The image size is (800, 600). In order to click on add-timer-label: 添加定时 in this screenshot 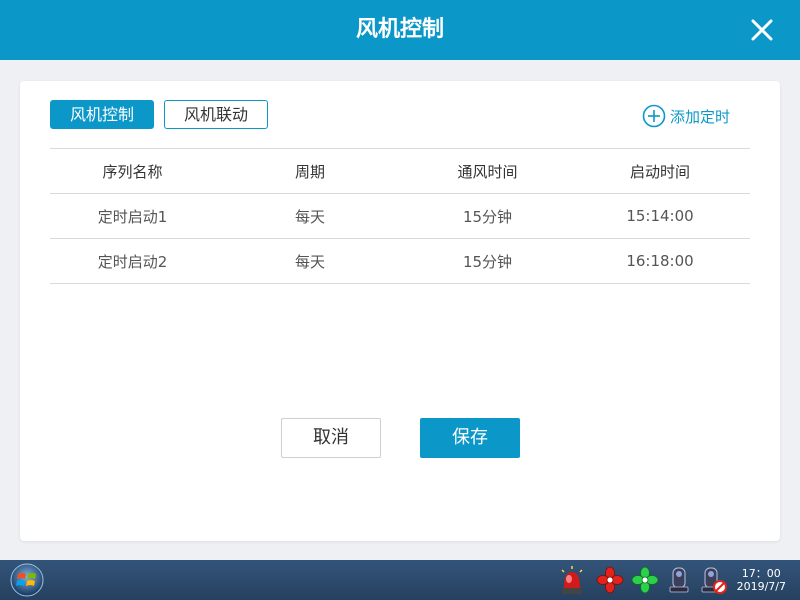, I will do `click(699, 116)`.